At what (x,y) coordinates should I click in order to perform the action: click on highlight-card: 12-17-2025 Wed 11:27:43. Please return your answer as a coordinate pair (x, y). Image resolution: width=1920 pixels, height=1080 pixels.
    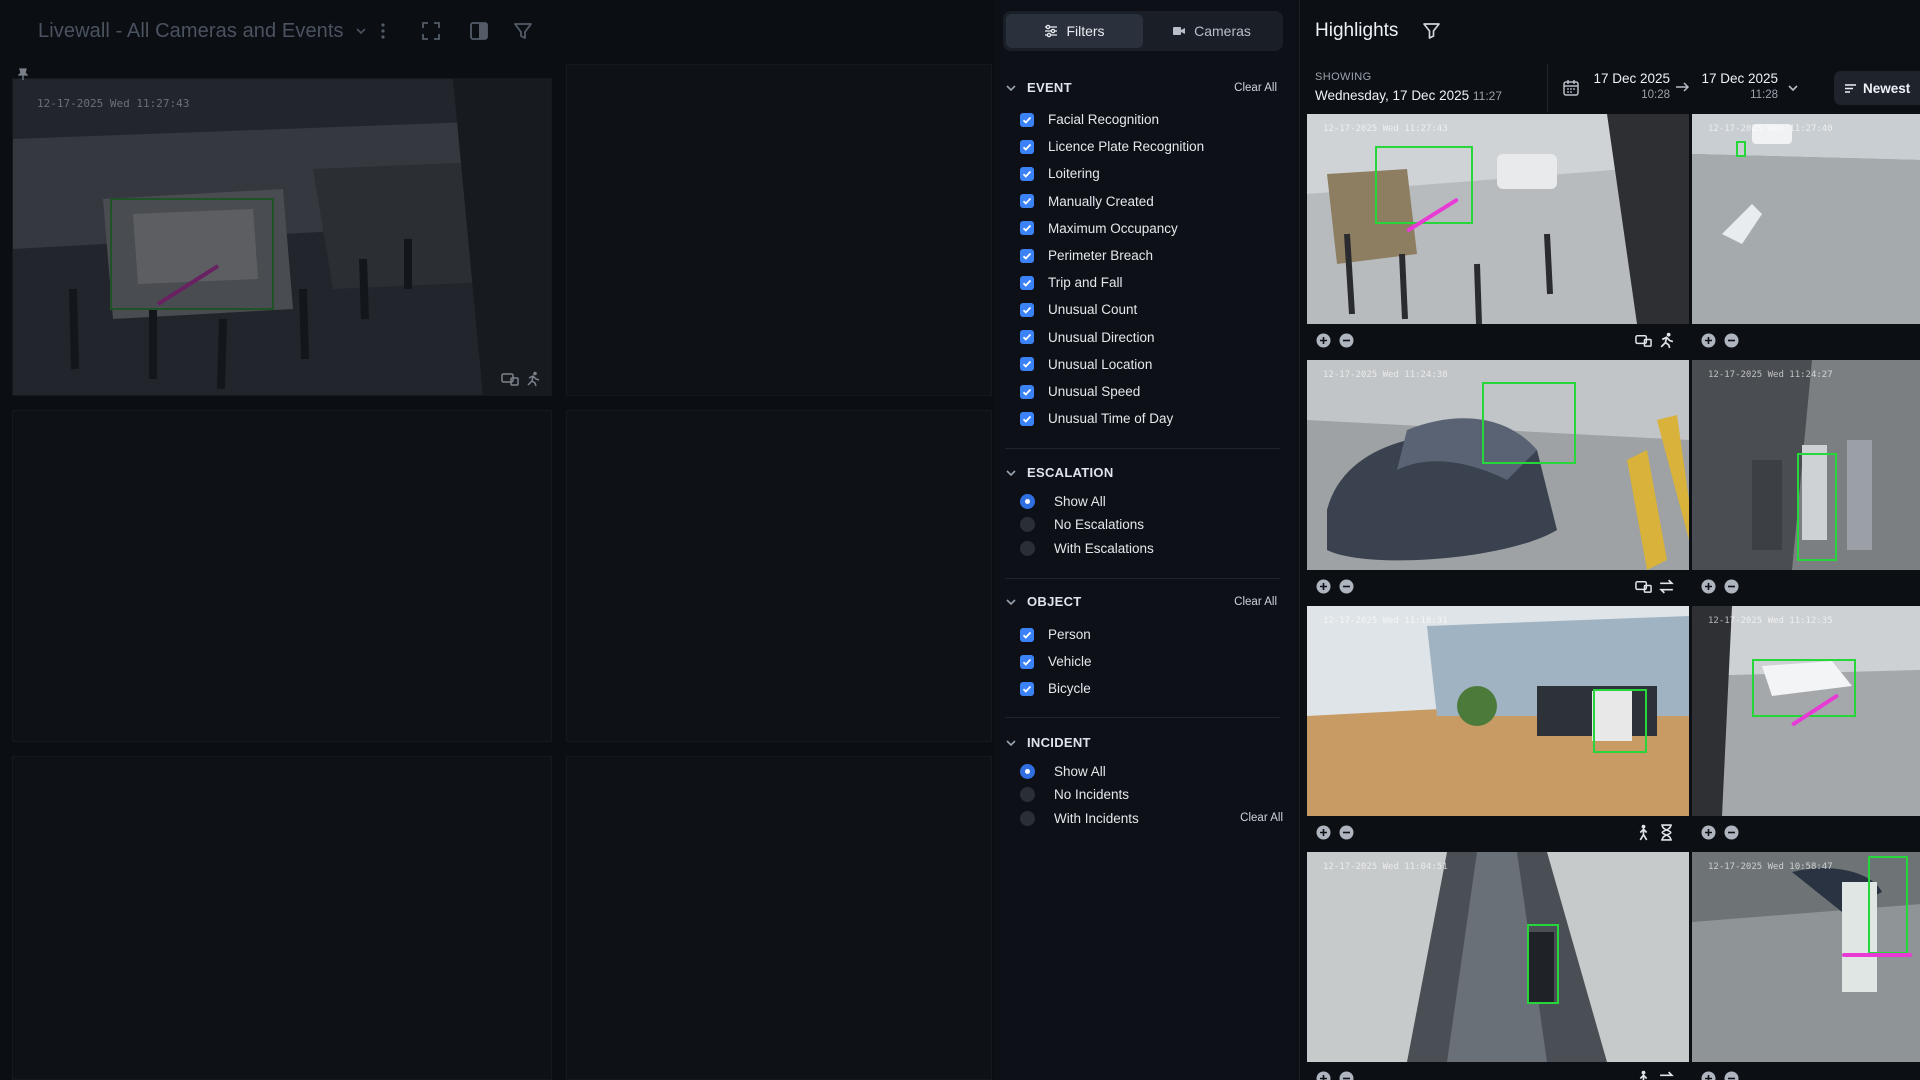
    Looking at the image, I should click on (1498, 219).